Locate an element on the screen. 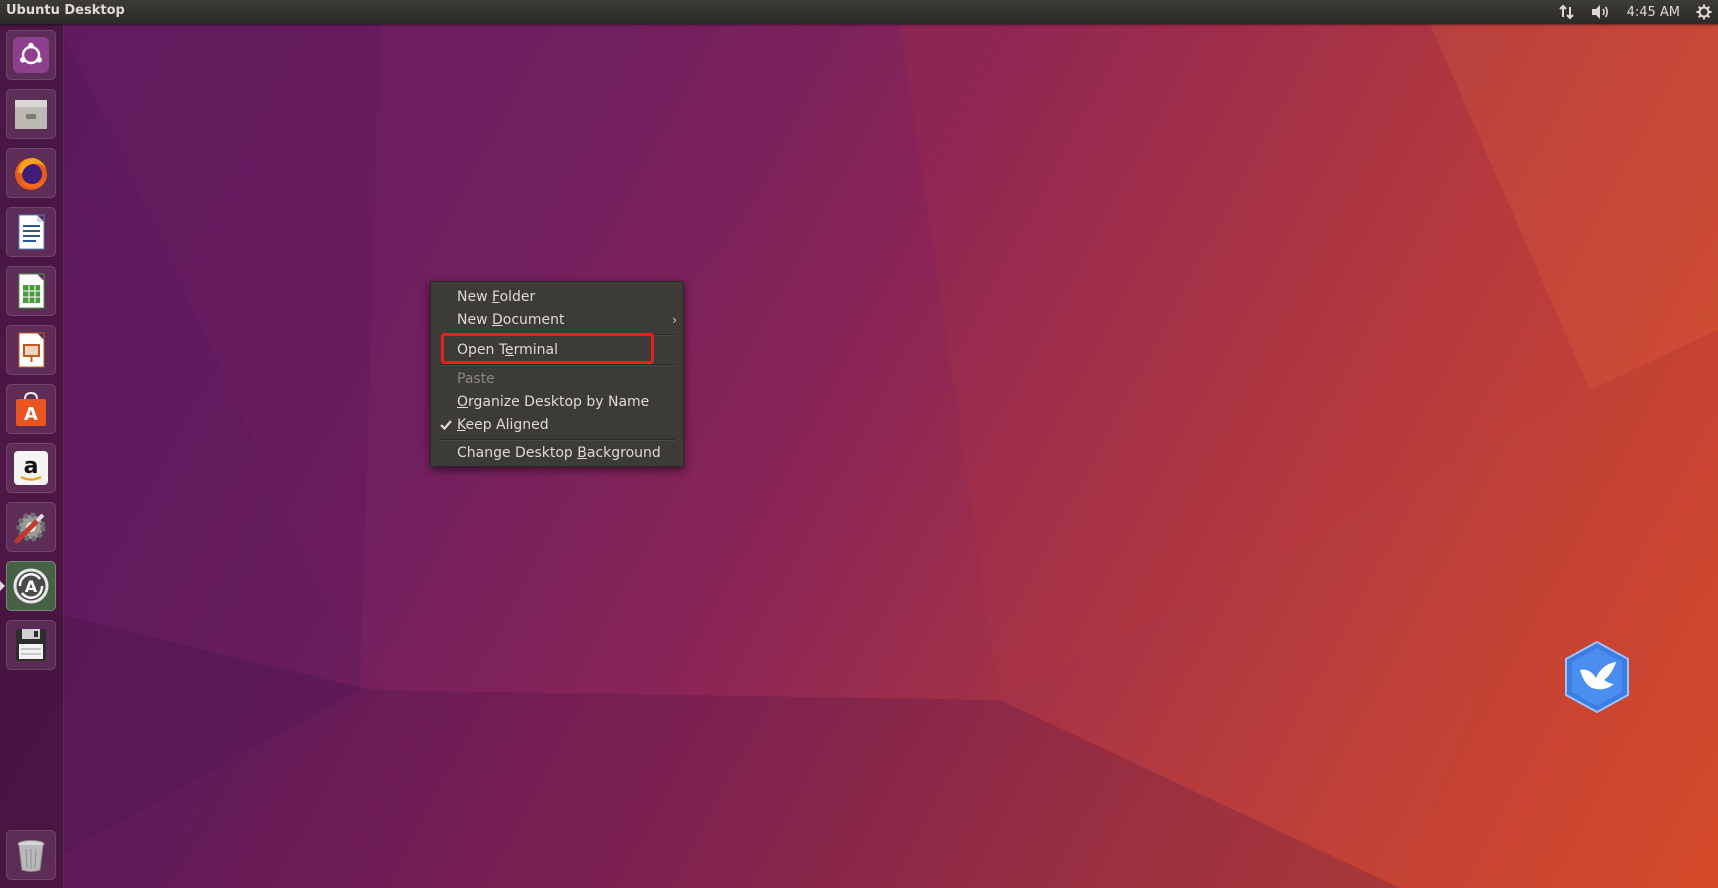 This screenshot has width=1718, height=888. clock: 4:45 AM is located at coordinates (1653, 12).